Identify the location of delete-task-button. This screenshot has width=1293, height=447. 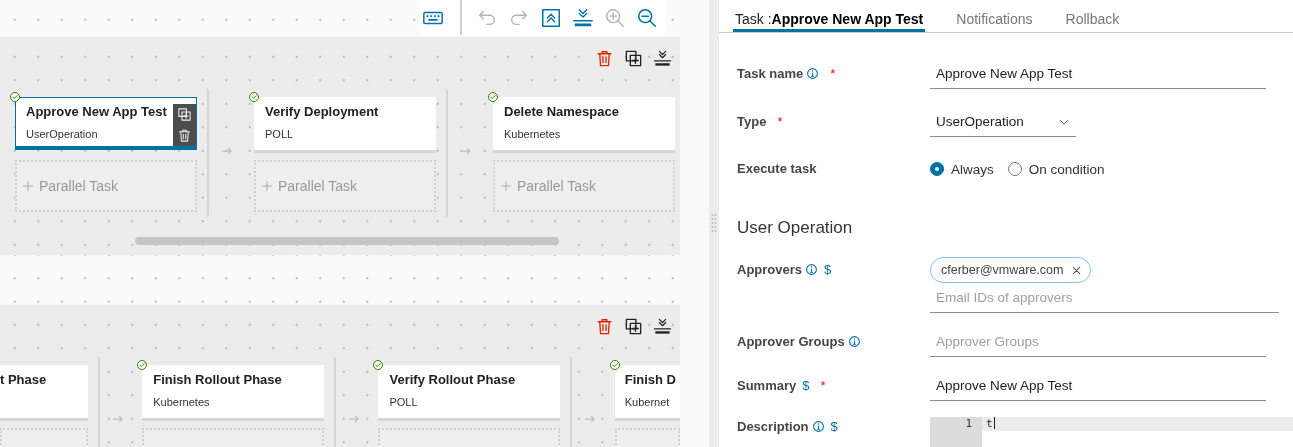
(184, 135).